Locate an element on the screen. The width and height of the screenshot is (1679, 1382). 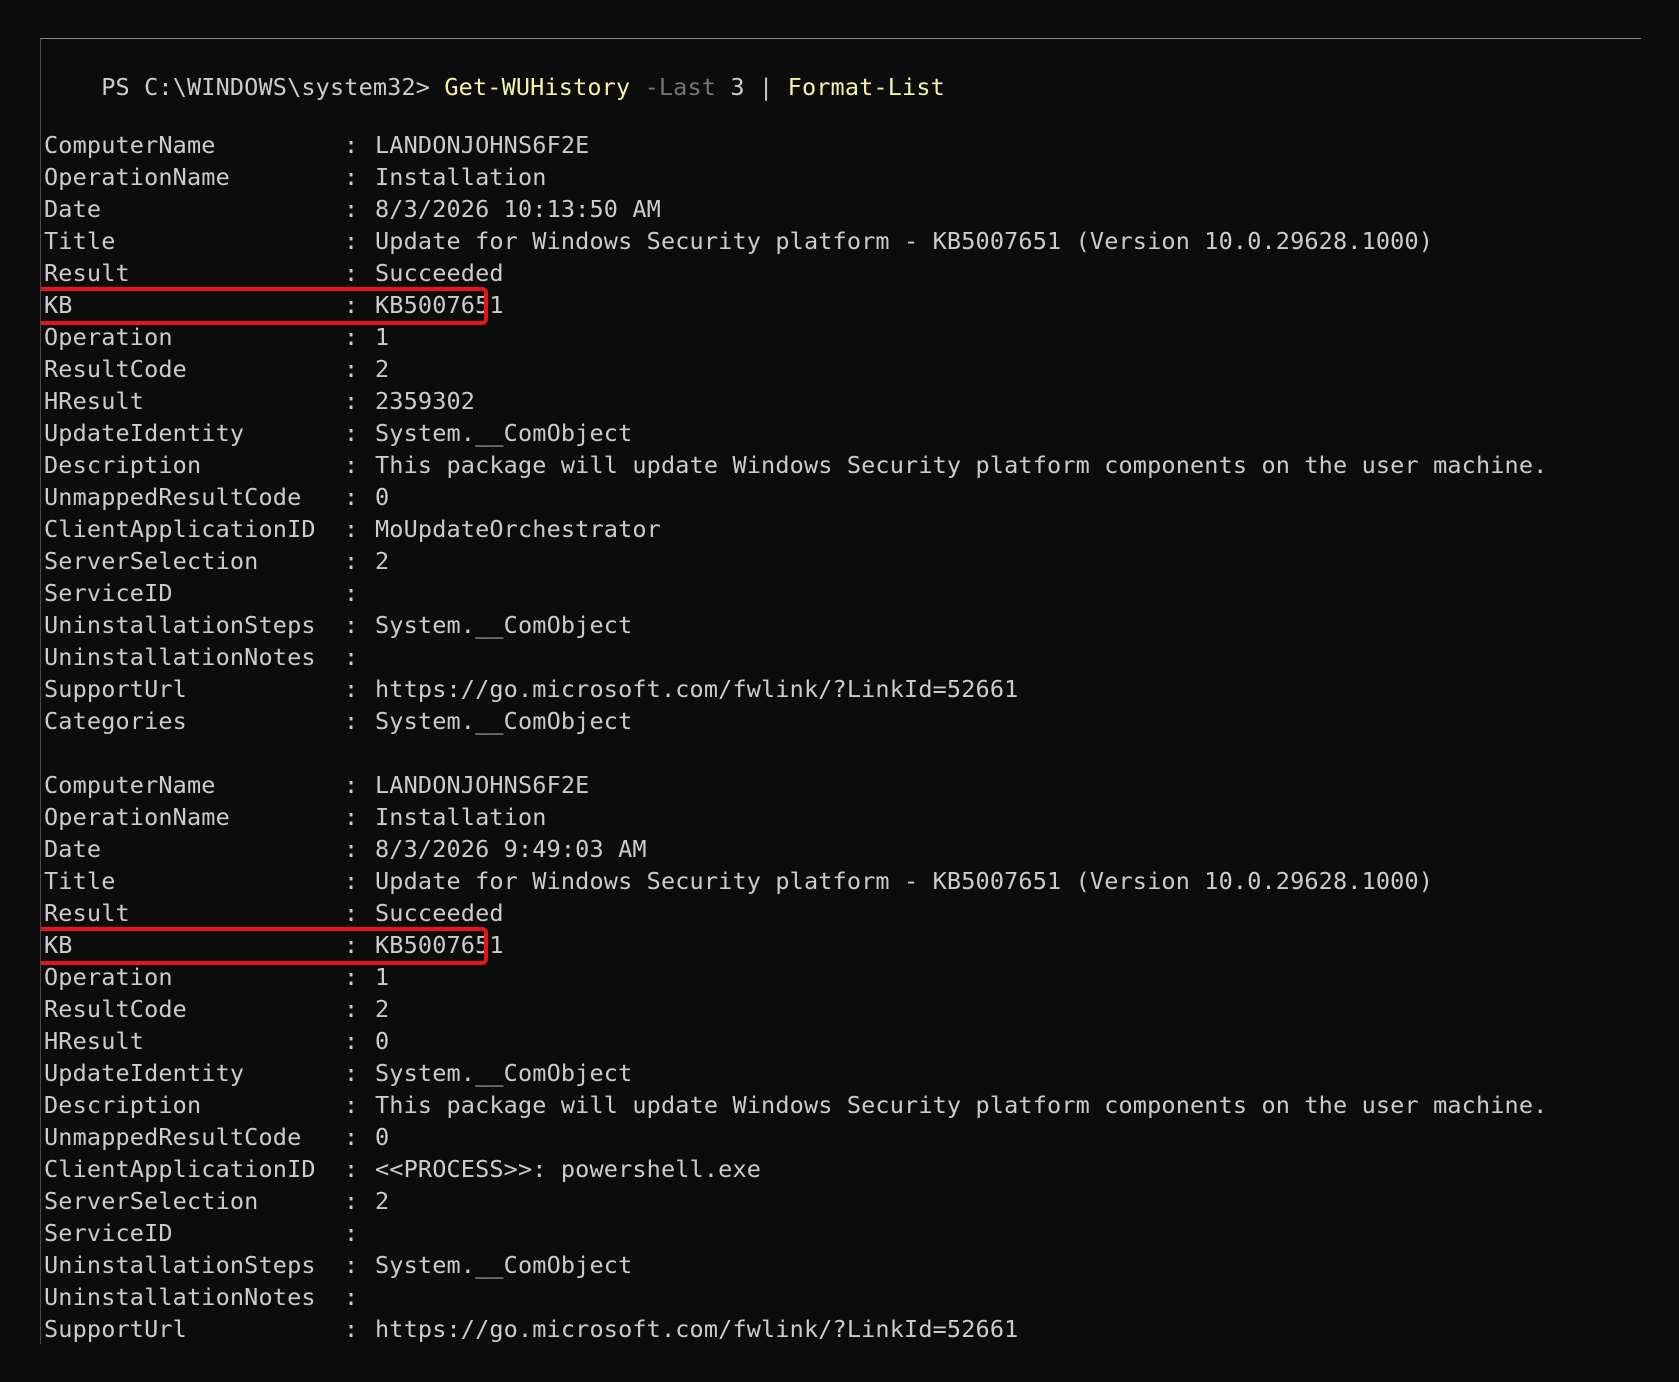
record-field-uninstallationsteps: UninstallationSteps: System.__ComObject is located at coordinates (338, 625).